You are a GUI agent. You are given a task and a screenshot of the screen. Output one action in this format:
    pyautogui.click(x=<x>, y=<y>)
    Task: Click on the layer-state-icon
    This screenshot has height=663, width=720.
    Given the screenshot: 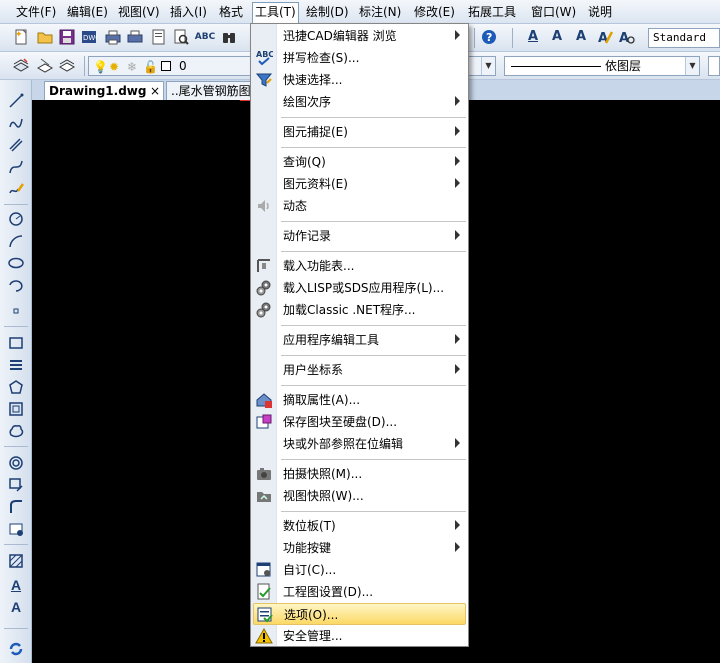 What is the action you would take?
    pyautogui.click(x=67, y=65)
    